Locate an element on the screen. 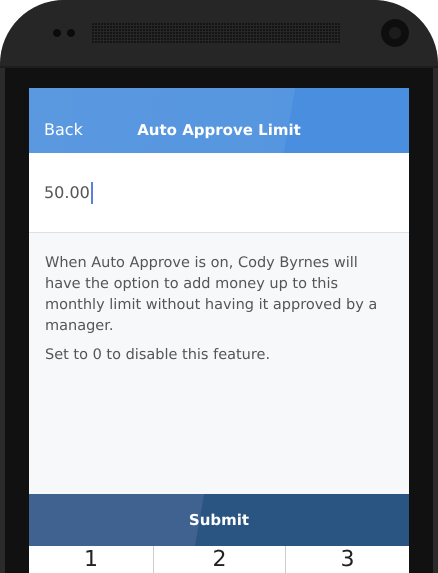  submit-button: Submit is located at coordinates (219, 520).